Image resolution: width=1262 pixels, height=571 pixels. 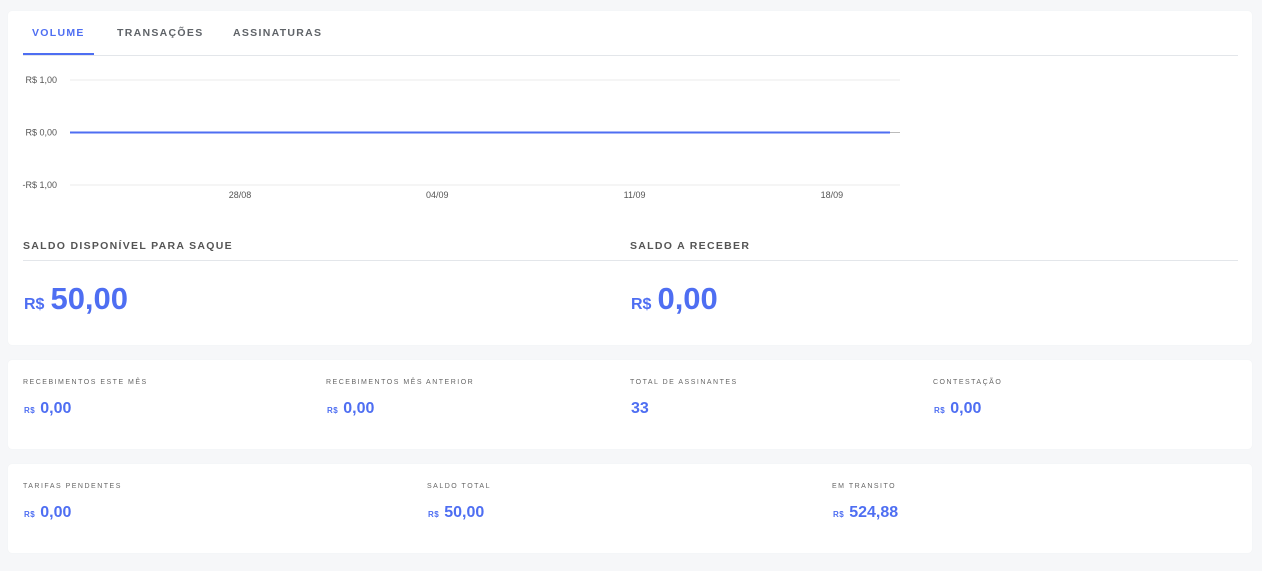 What do you see at coordinates (630, 33) in the screenshot?
I see `tab-bar: VOLUME TRANSAÇÕES ASSINATURAS` at bounding box center [630, 33].